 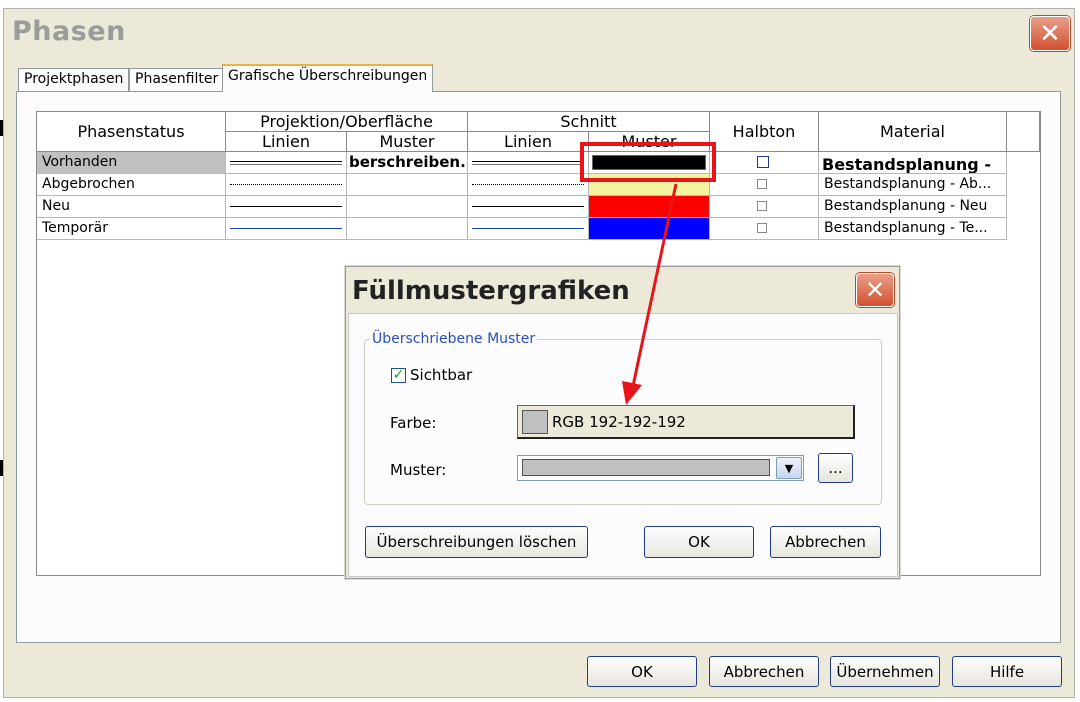 What do you see at coordinates (441, 375) in the screenshot?
I see `visible-label: Sichtbar` at bounding box center [441, 375].